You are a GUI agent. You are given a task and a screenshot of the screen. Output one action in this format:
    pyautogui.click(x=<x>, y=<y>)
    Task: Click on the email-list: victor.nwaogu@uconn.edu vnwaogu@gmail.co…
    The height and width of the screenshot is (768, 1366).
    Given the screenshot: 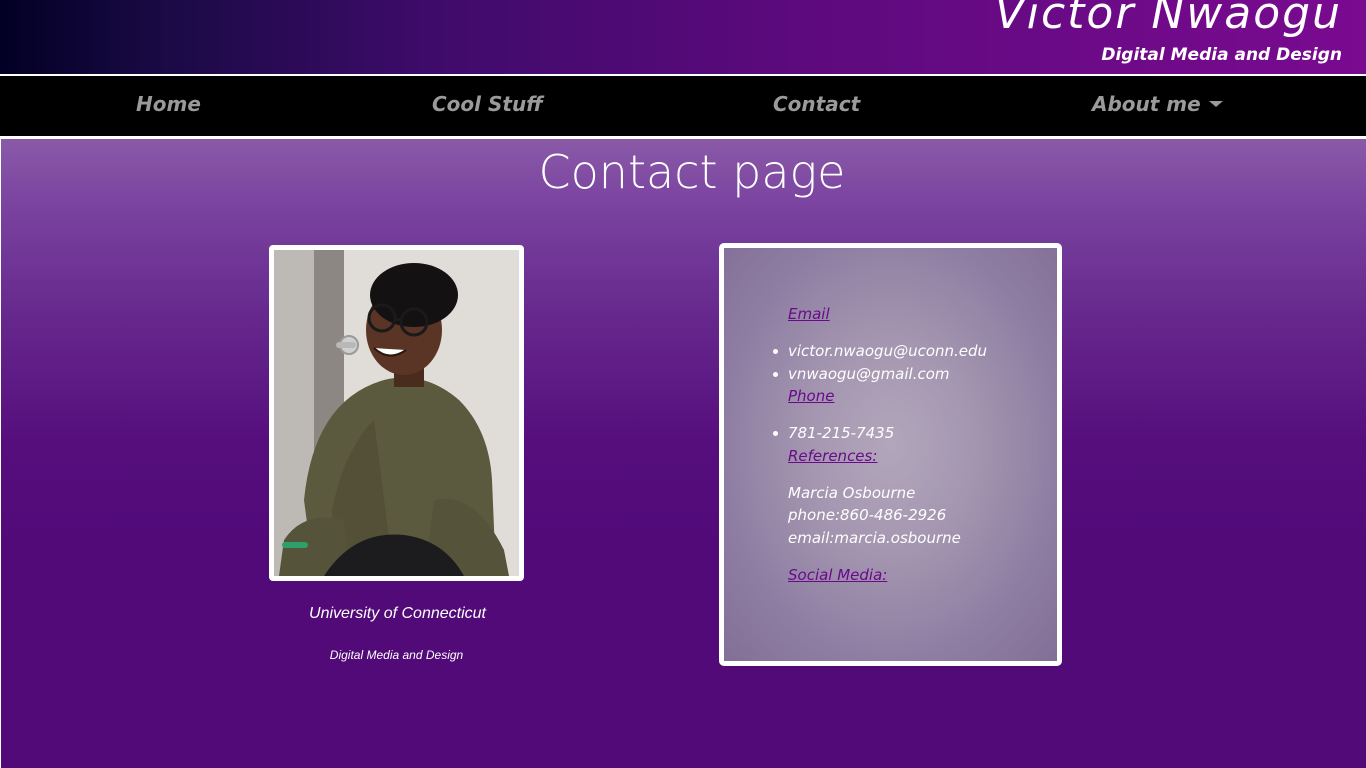 What is the action you would take?
    pyautogui.click(x=910, y=363)
    